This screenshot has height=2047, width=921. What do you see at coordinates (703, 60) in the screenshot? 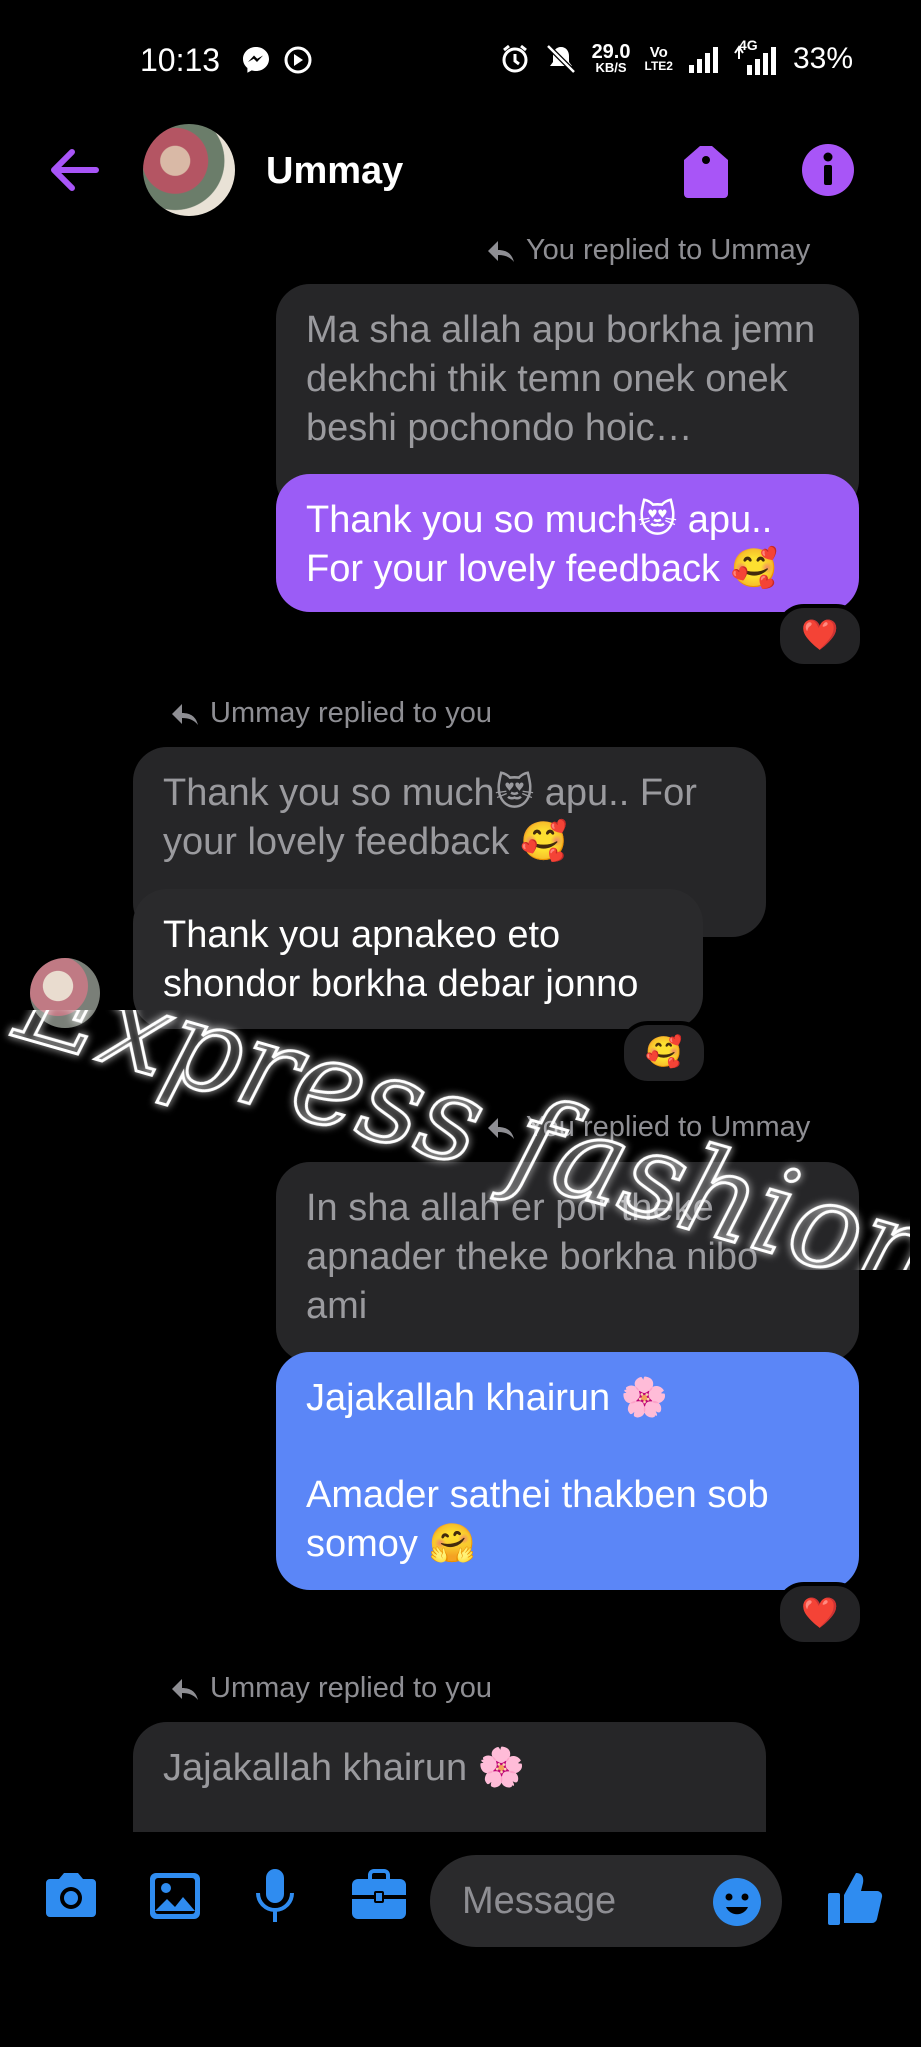
I see `signal-icon` at bounding box center [703, 60].